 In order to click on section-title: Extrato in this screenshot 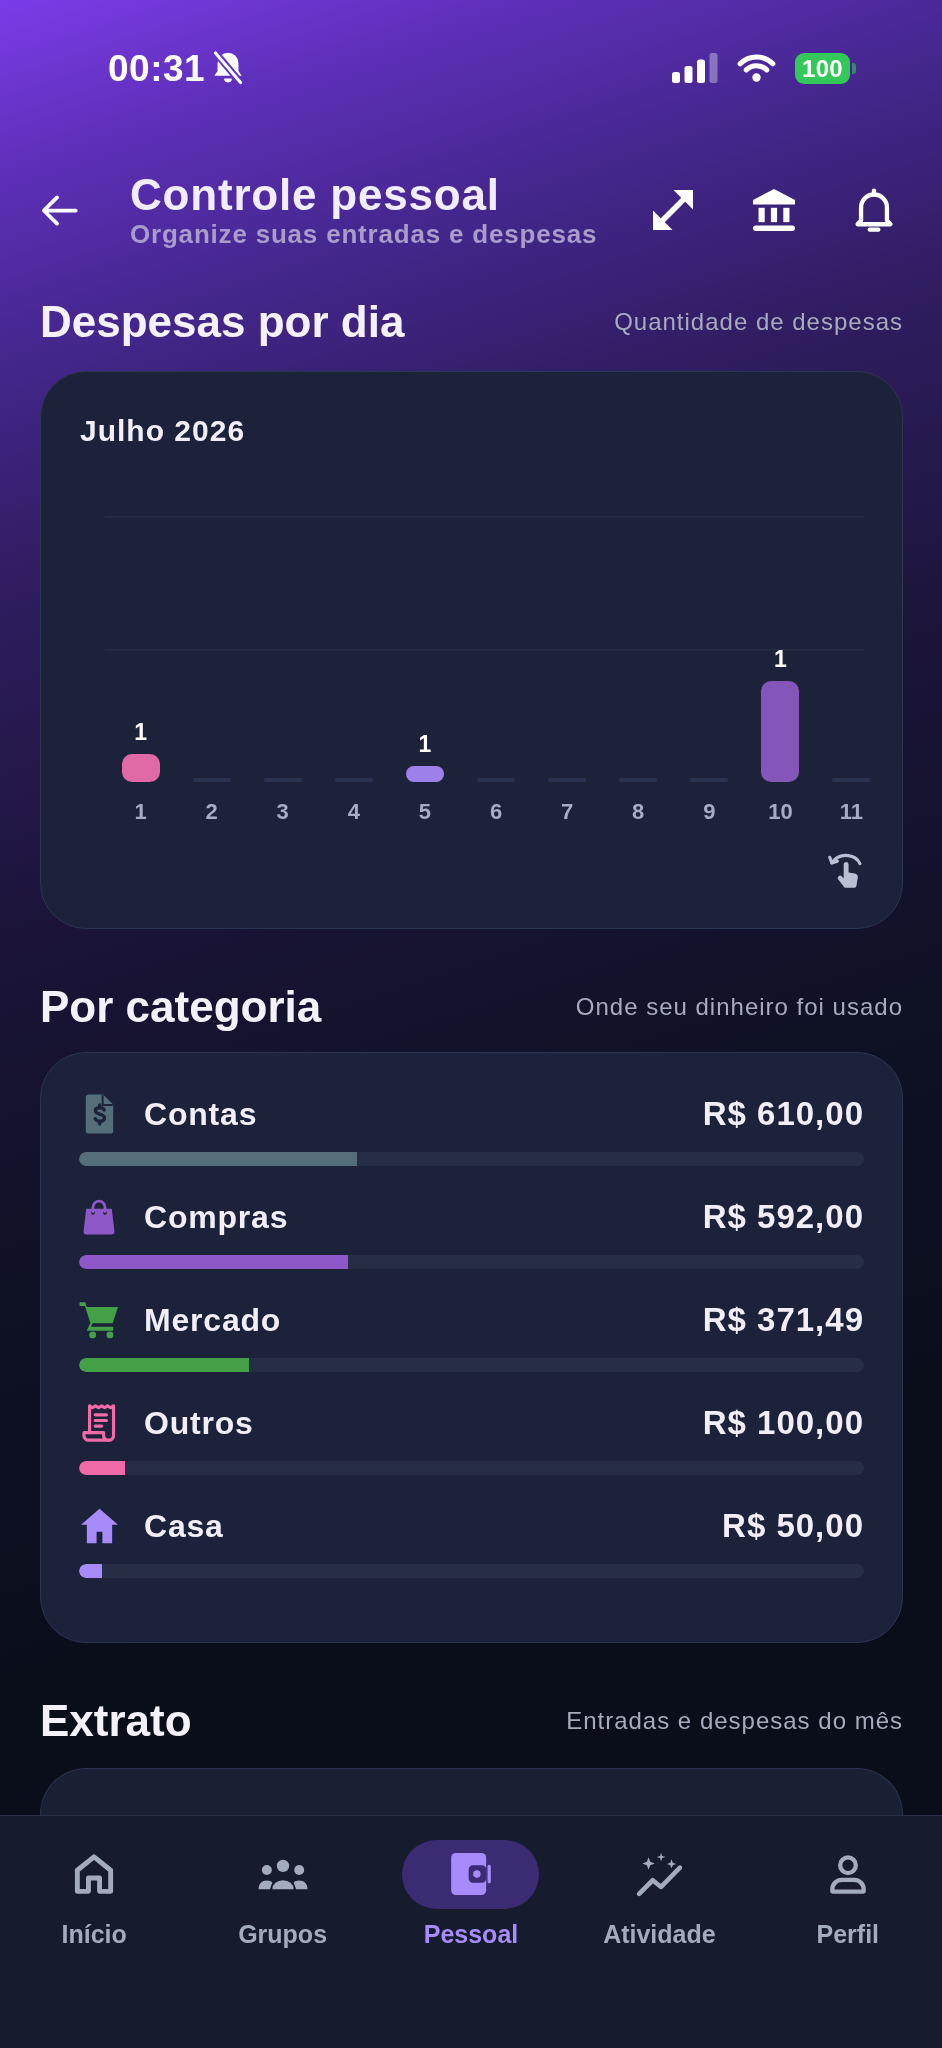, I will do `click(116, 1721)`.